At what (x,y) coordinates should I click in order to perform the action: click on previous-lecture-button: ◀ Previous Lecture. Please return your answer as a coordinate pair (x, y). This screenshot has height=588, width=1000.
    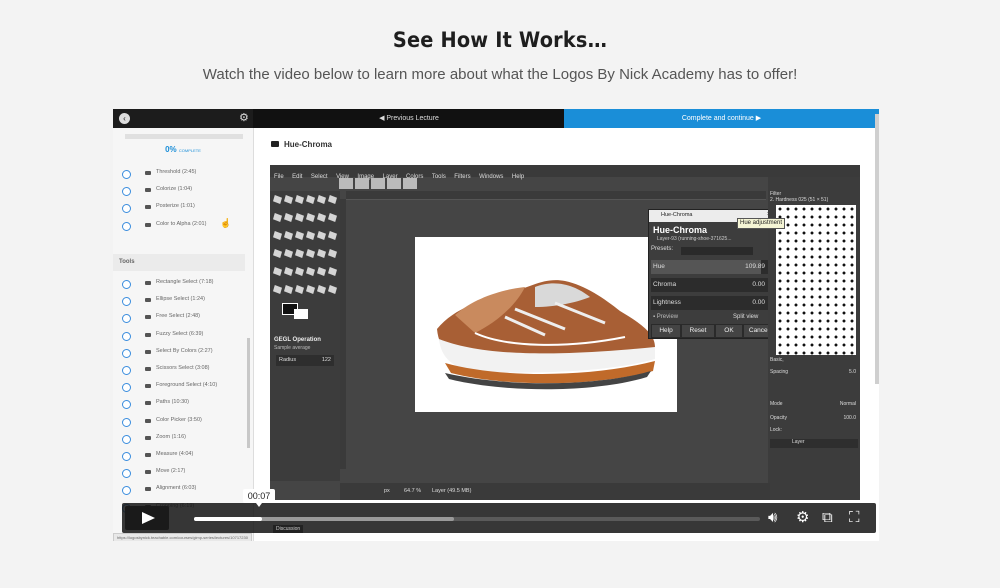
    Looking at the image, I should click on (409, 118).